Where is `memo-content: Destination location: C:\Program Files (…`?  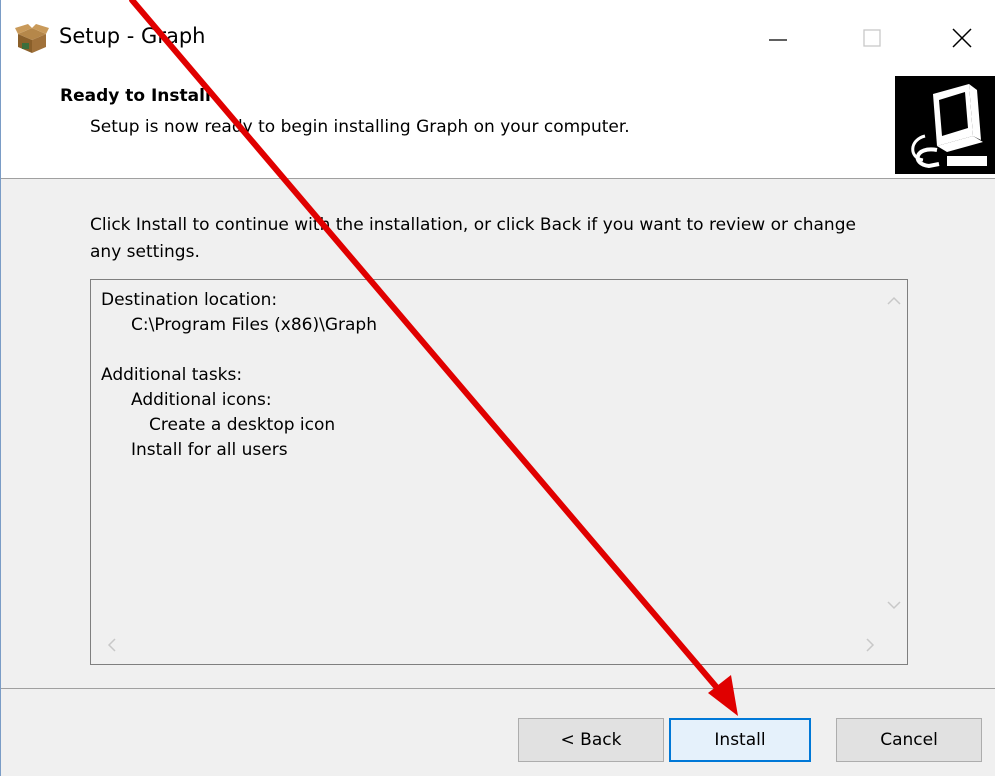
memo-content: Destination location: C:\Program Files (… is located at coordinates (239, 375).